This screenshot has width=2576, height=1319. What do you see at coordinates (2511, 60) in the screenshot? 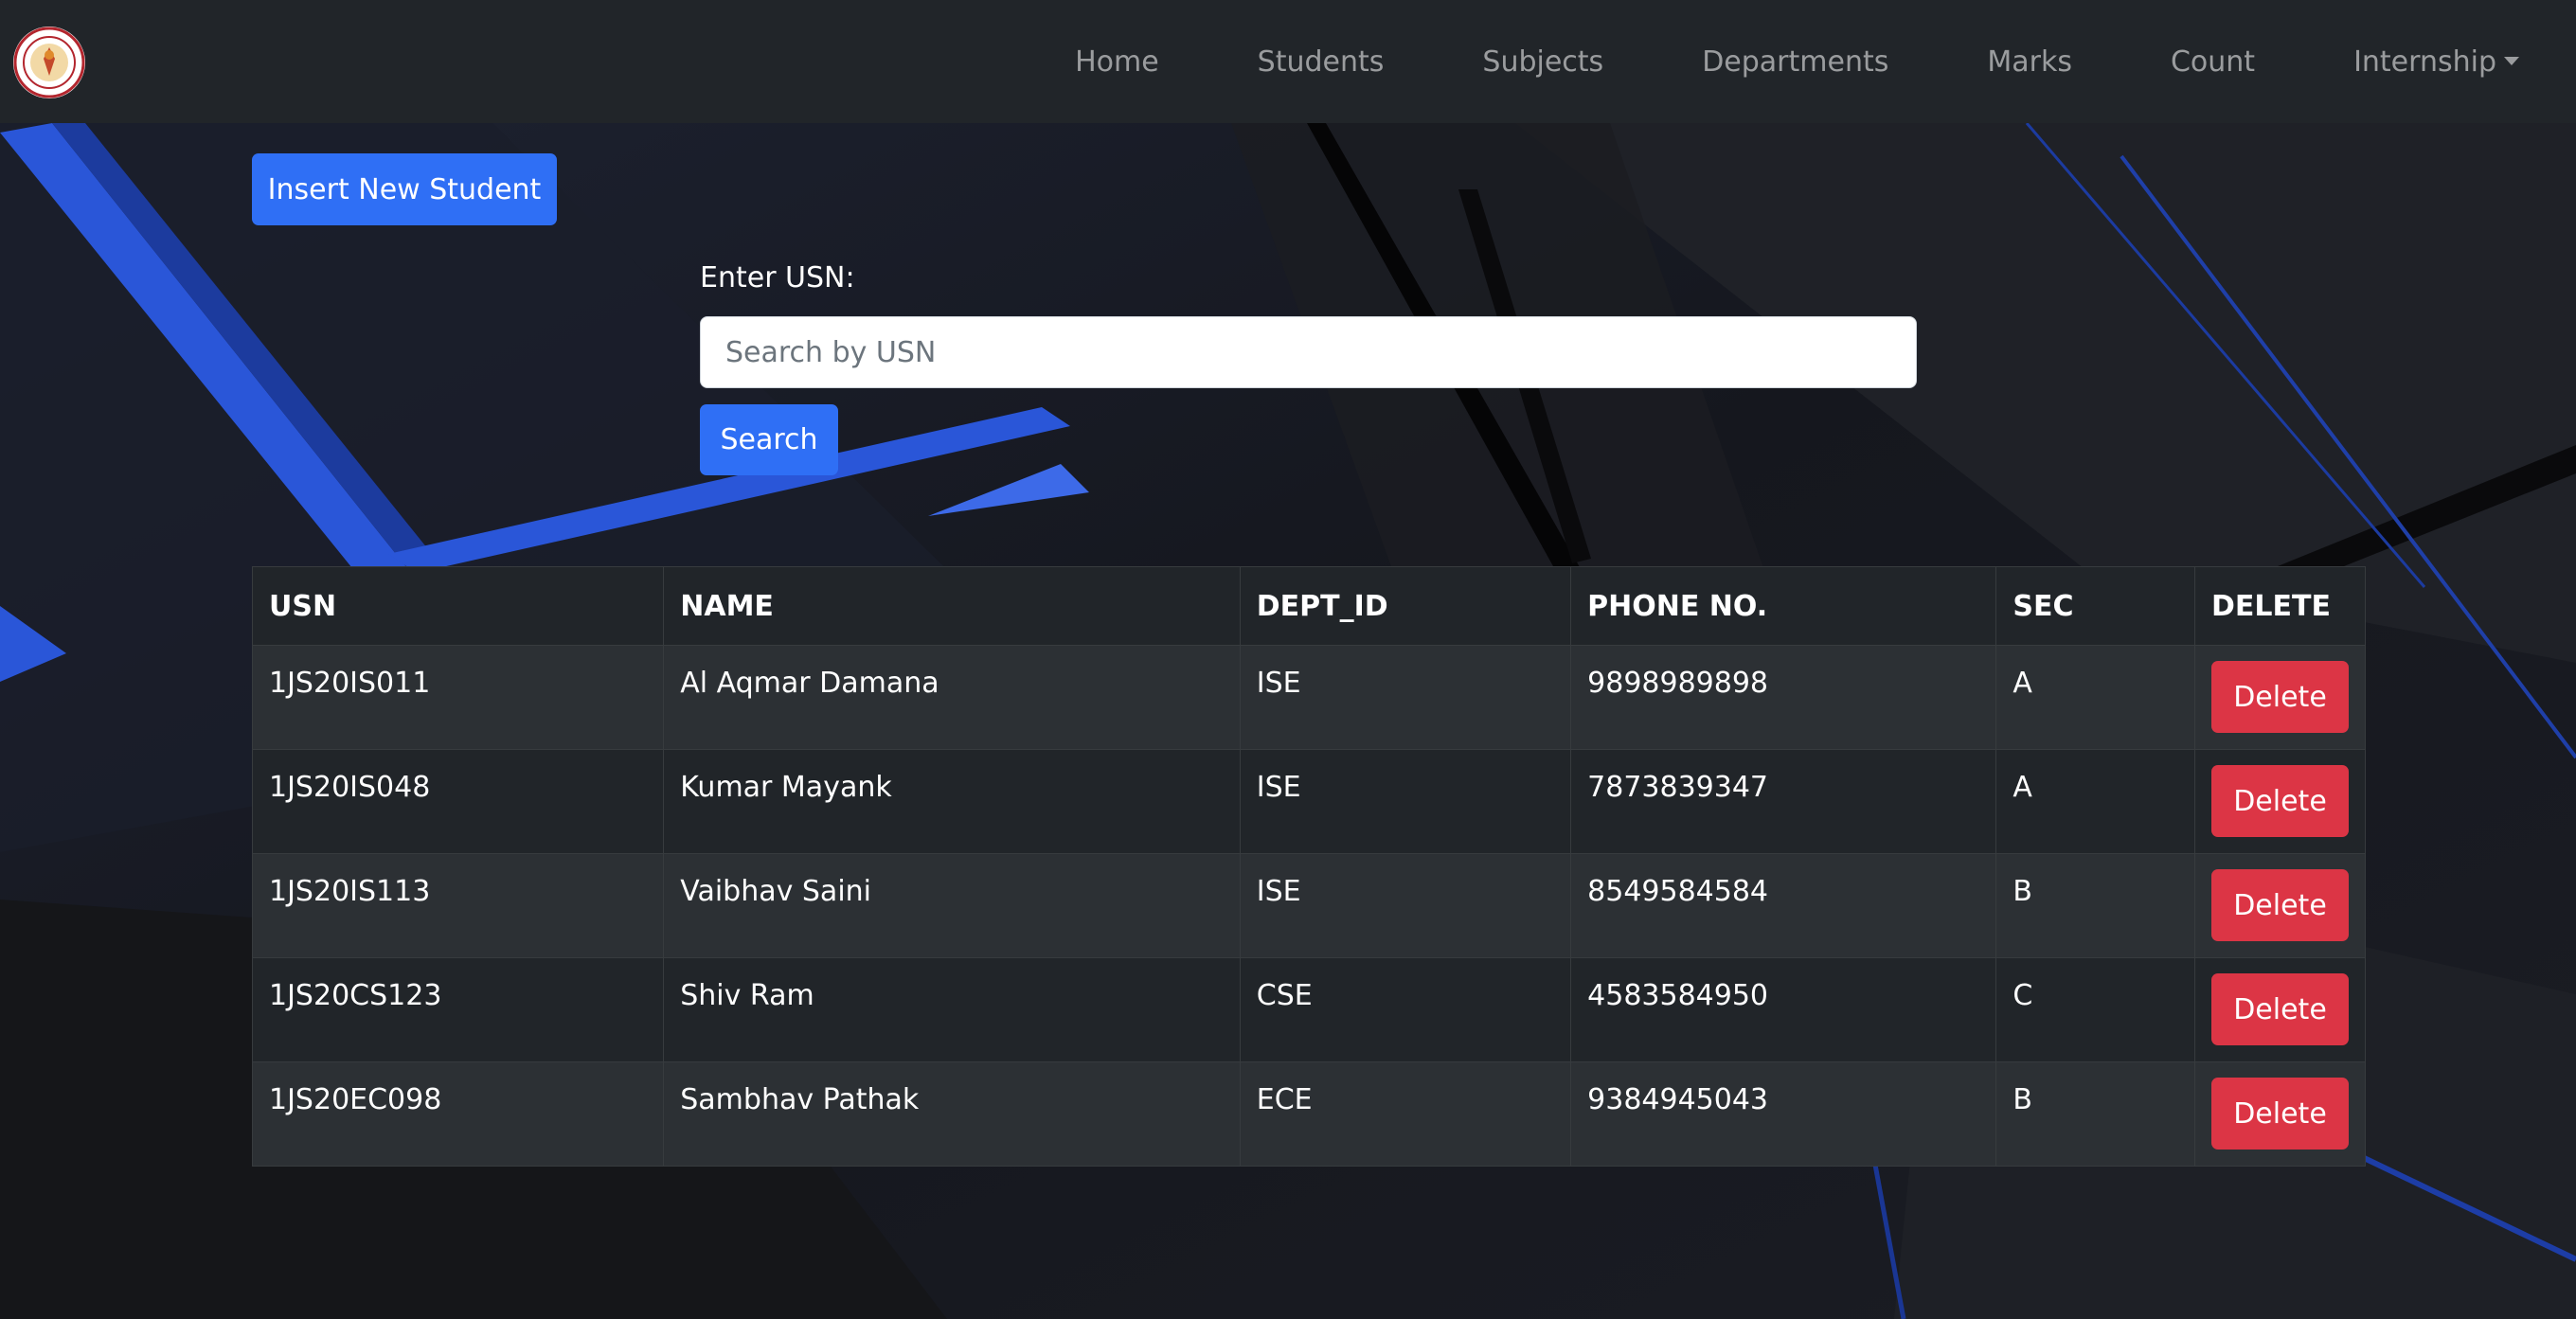
I see `caret-down-icon` at bounding box center [2511, 60].